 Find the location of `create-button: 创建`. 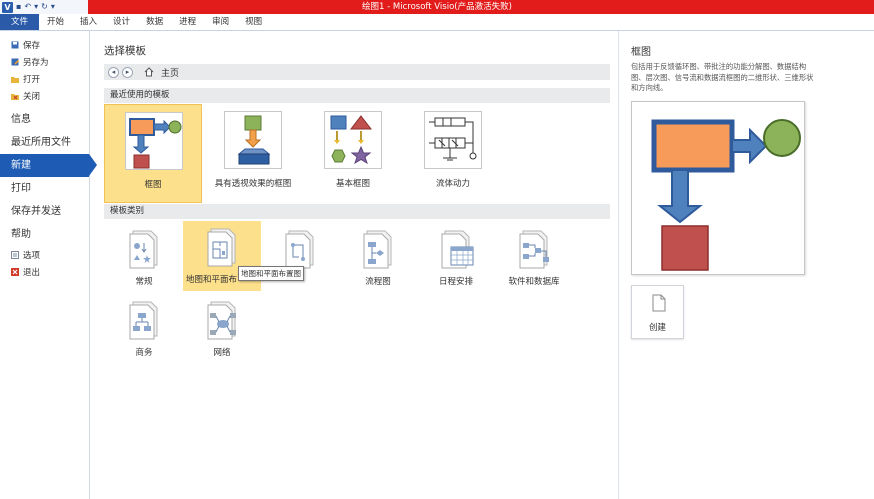

create-button: 创建 is located at coordinates (657, 312).